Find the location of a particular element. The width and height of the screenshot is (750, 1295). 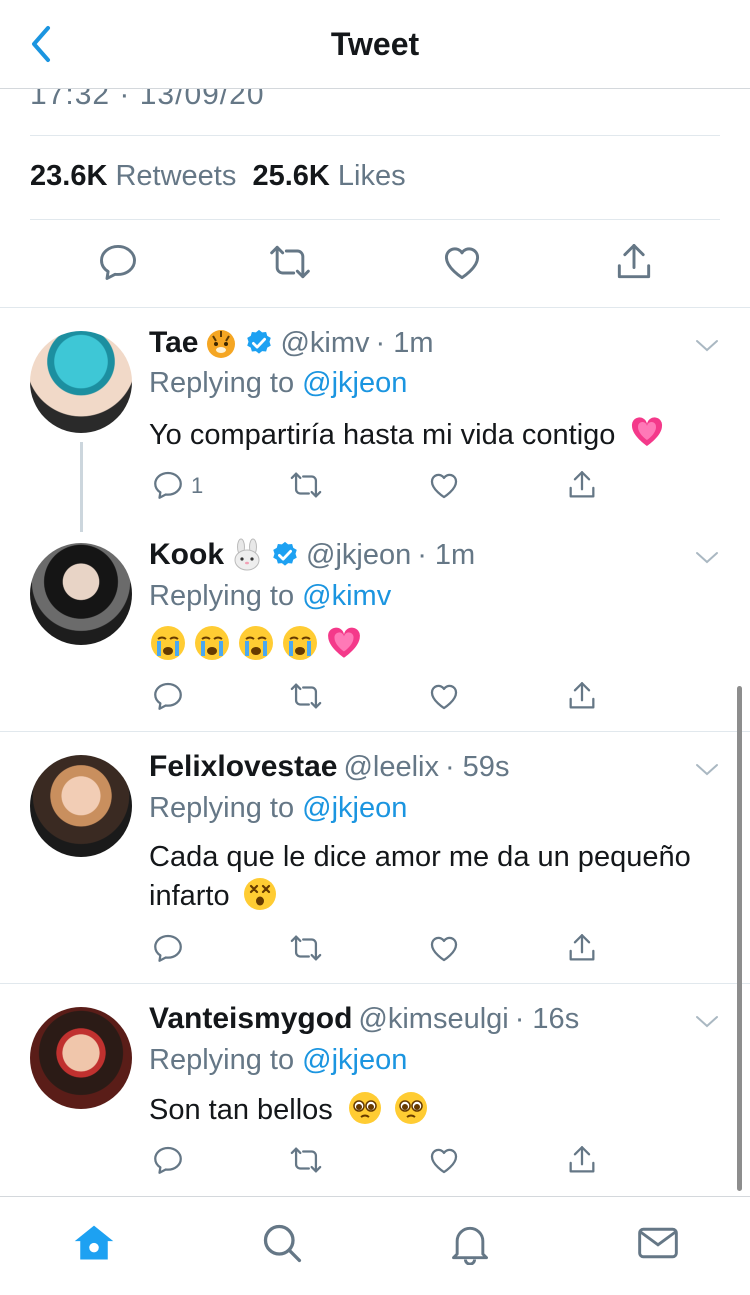

home-icon is located at coordinates (94, 1242).